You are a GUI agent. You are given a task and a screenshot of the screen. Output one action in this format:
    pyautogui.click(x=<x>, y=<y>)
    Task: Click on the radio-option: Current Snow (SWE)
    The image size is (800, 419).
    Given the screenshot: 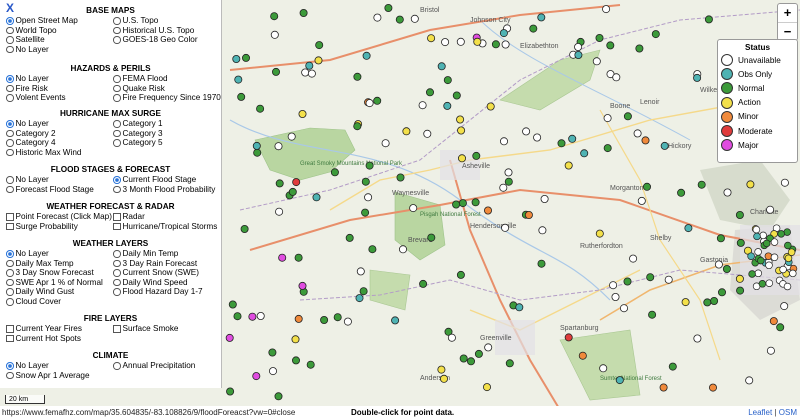 What is the action you would take?
    pyautogui.click(x=166, y=273)
    